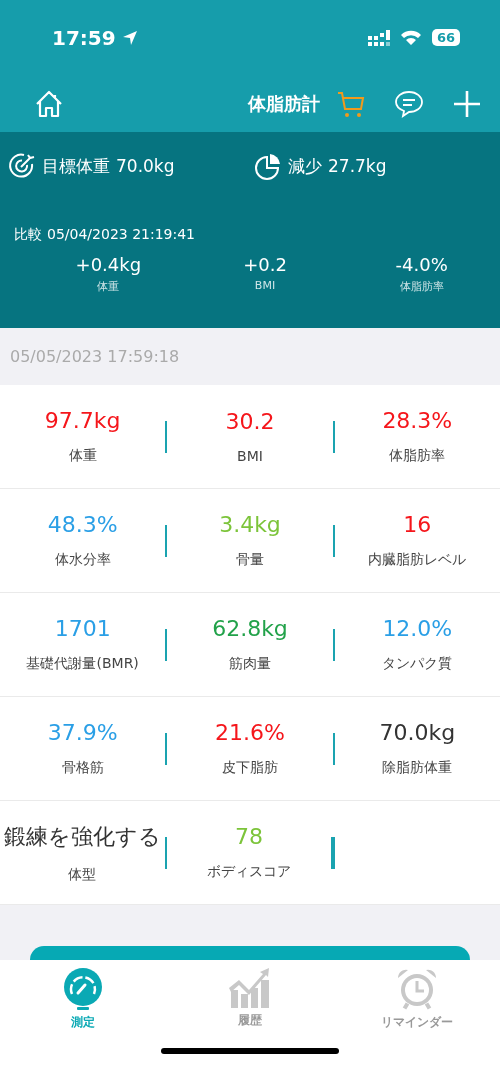 This screenshot has height=1084, width=500. What do you see at coordinates (445, 37) in the screenshot?
I see `battery-indicator: 66` at bounding box center [445, 37].